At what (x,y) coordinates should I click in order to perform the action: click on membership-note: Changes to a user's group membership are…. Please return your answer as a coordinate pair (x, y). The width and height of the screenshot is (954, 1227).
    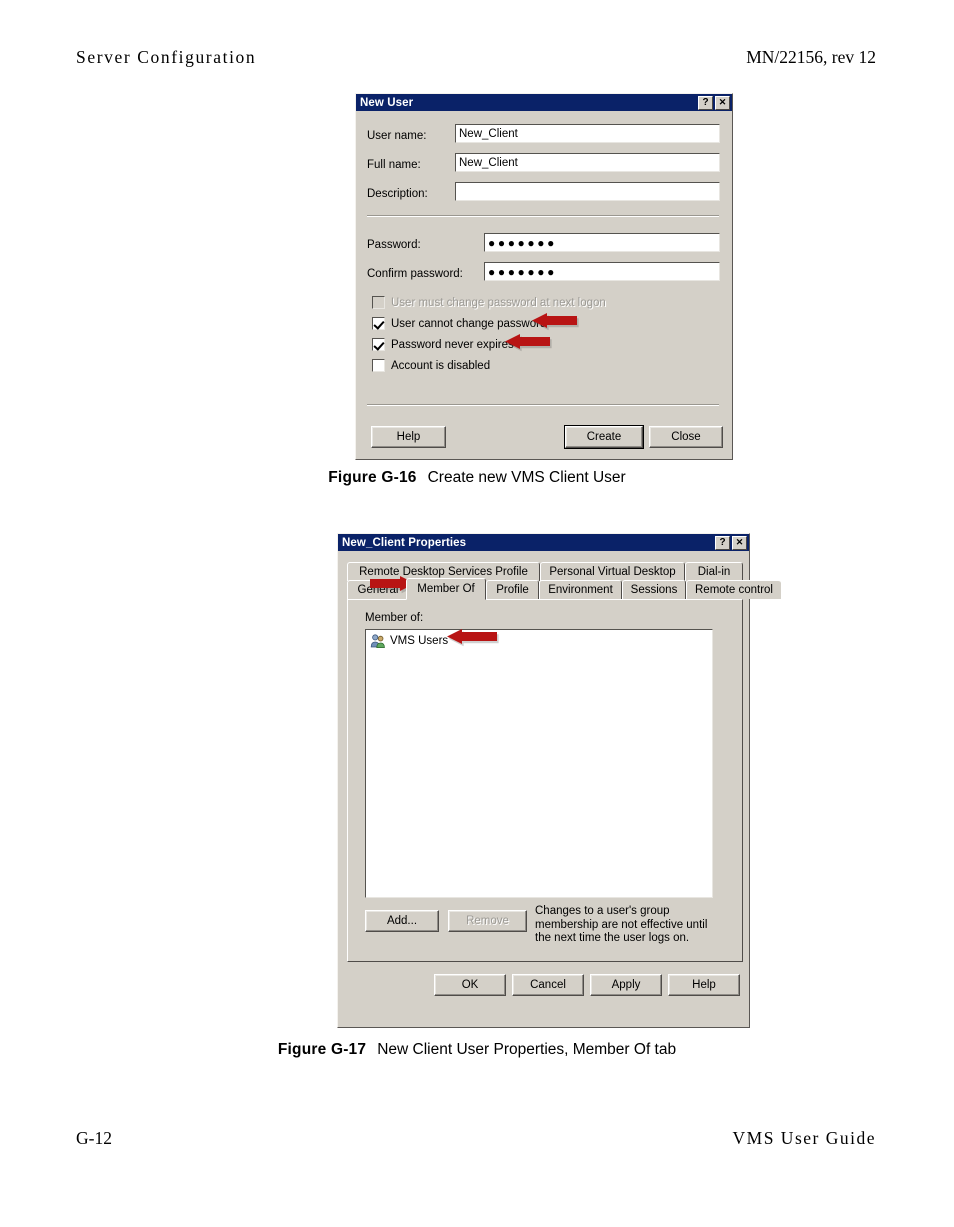
    Looking at the image, I should click on (621, 924).